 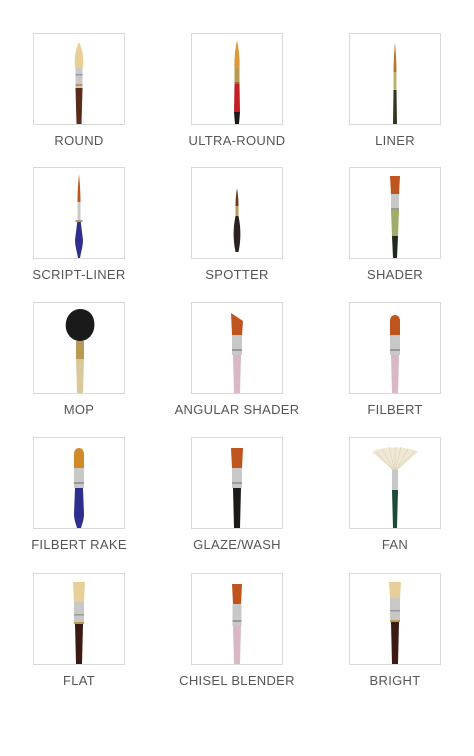 I want to click on brush-label: ANGULAR SHADER, so click(x=237, y=409).